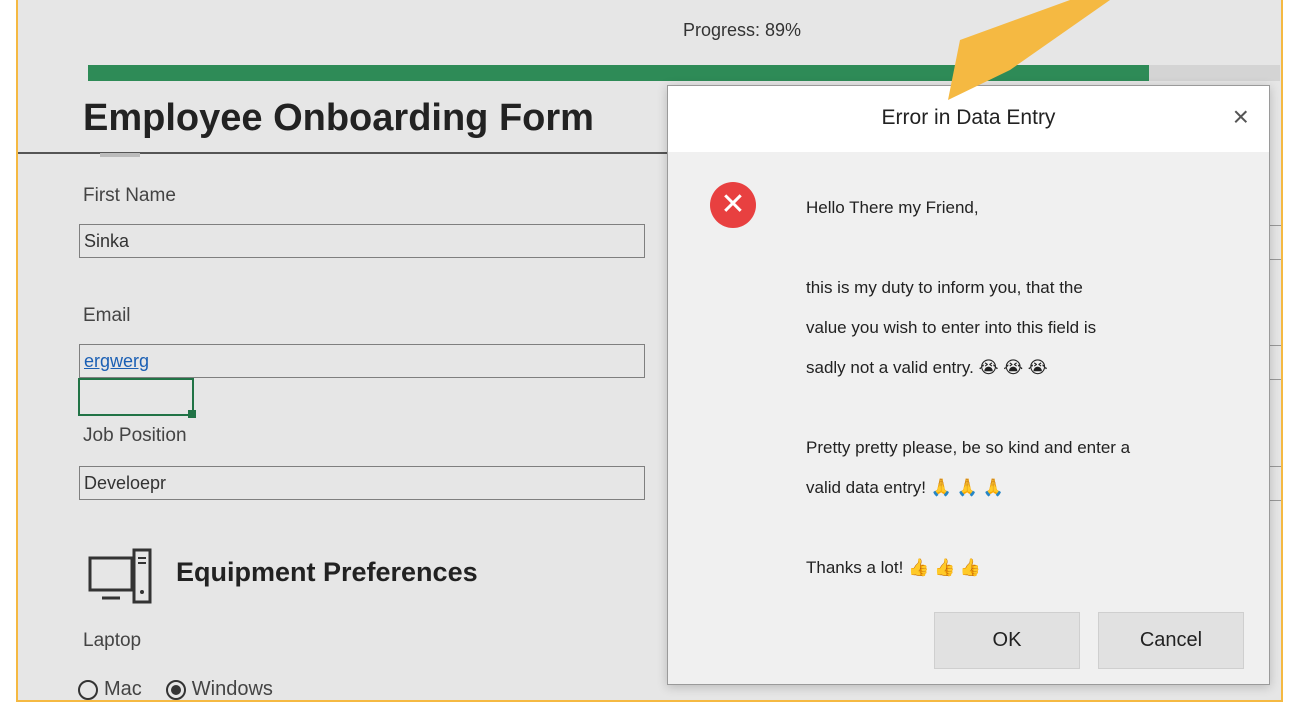 Image resolution: width=1303 pixels, height=702 pixels. I want to click on progress-label: Progress: 89%, so click(742, 30).